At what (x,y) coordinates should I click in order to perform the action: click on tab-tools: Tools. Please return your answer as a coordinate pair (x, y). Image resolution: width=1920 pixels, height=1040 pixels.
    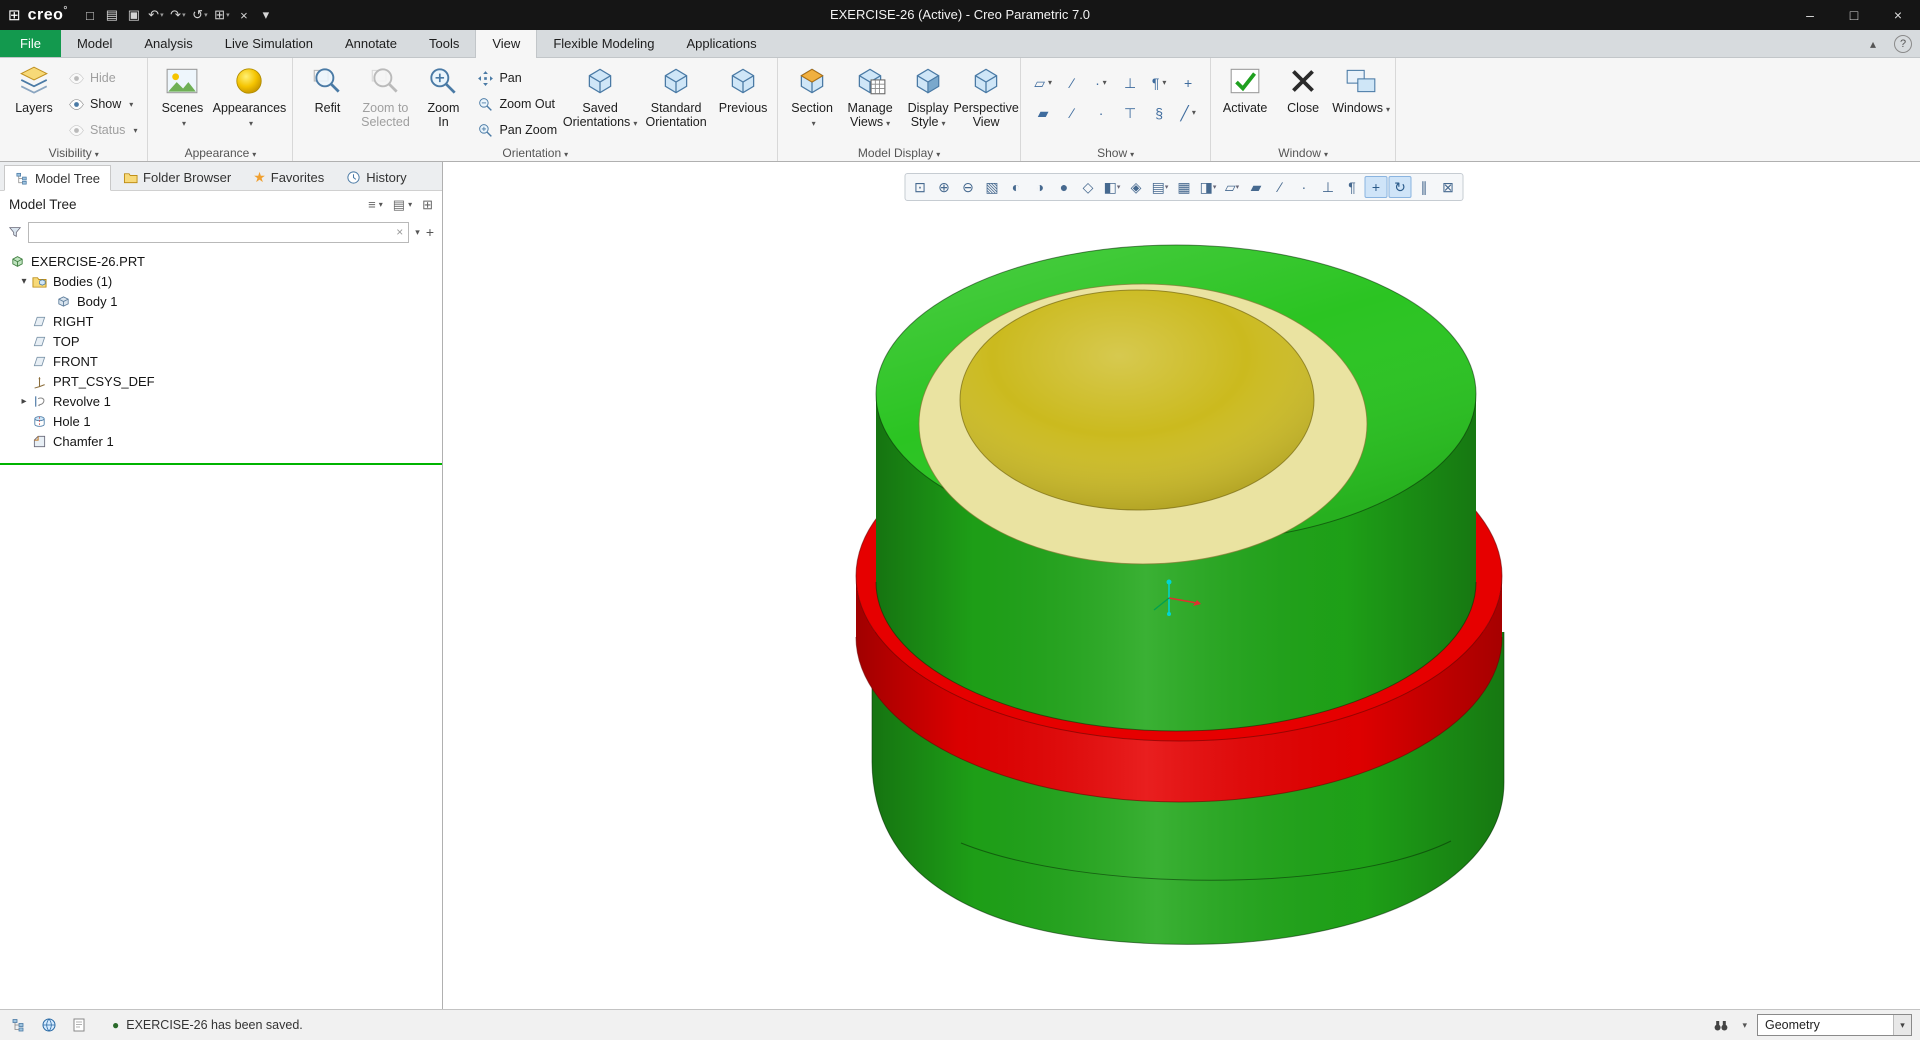
    Looking at the image, I should click on (444, 43).